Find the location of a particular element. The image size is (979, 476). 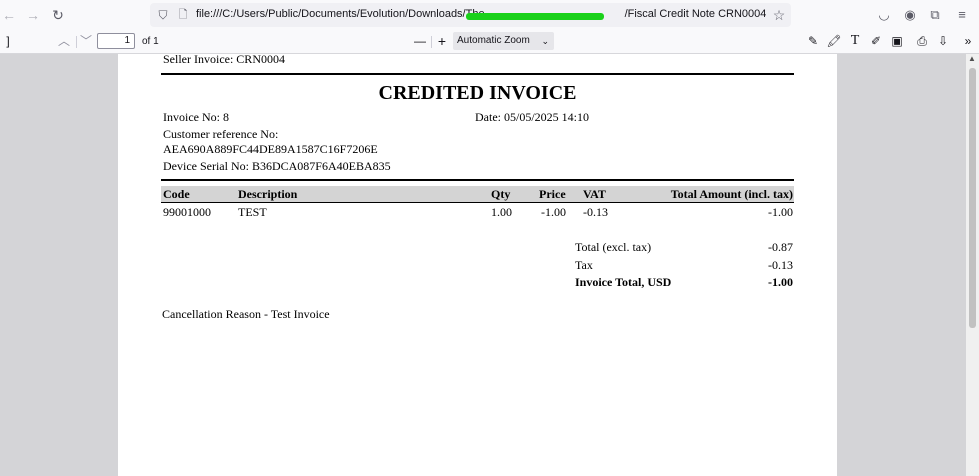

total-excl-label: Total (excl. tax) is located at coordinates (613, 247).